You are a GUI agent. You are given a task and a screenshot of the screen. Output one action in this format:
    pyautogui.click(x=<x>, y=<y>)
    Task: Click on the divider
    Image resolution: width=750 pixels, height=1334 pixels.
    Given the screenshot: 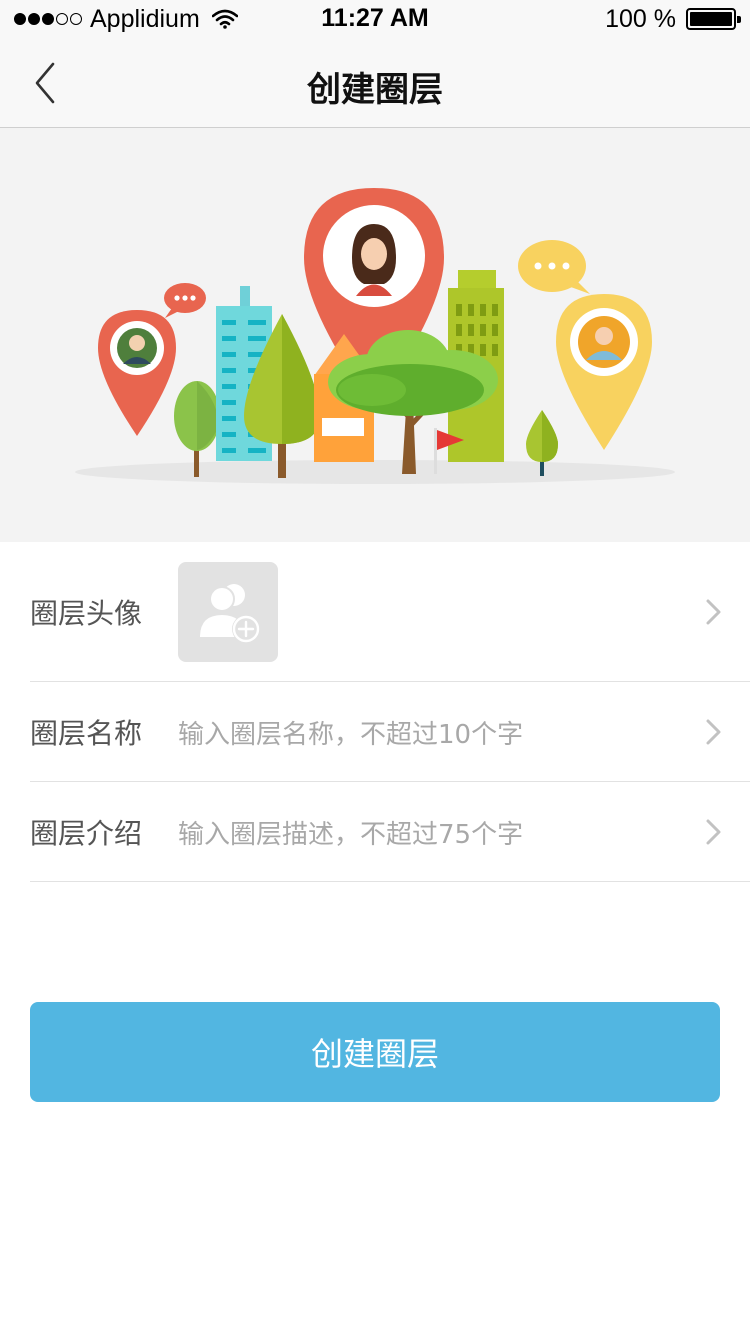 What is the action you would take?
    pyautogui.click(x=390, y=881)
    